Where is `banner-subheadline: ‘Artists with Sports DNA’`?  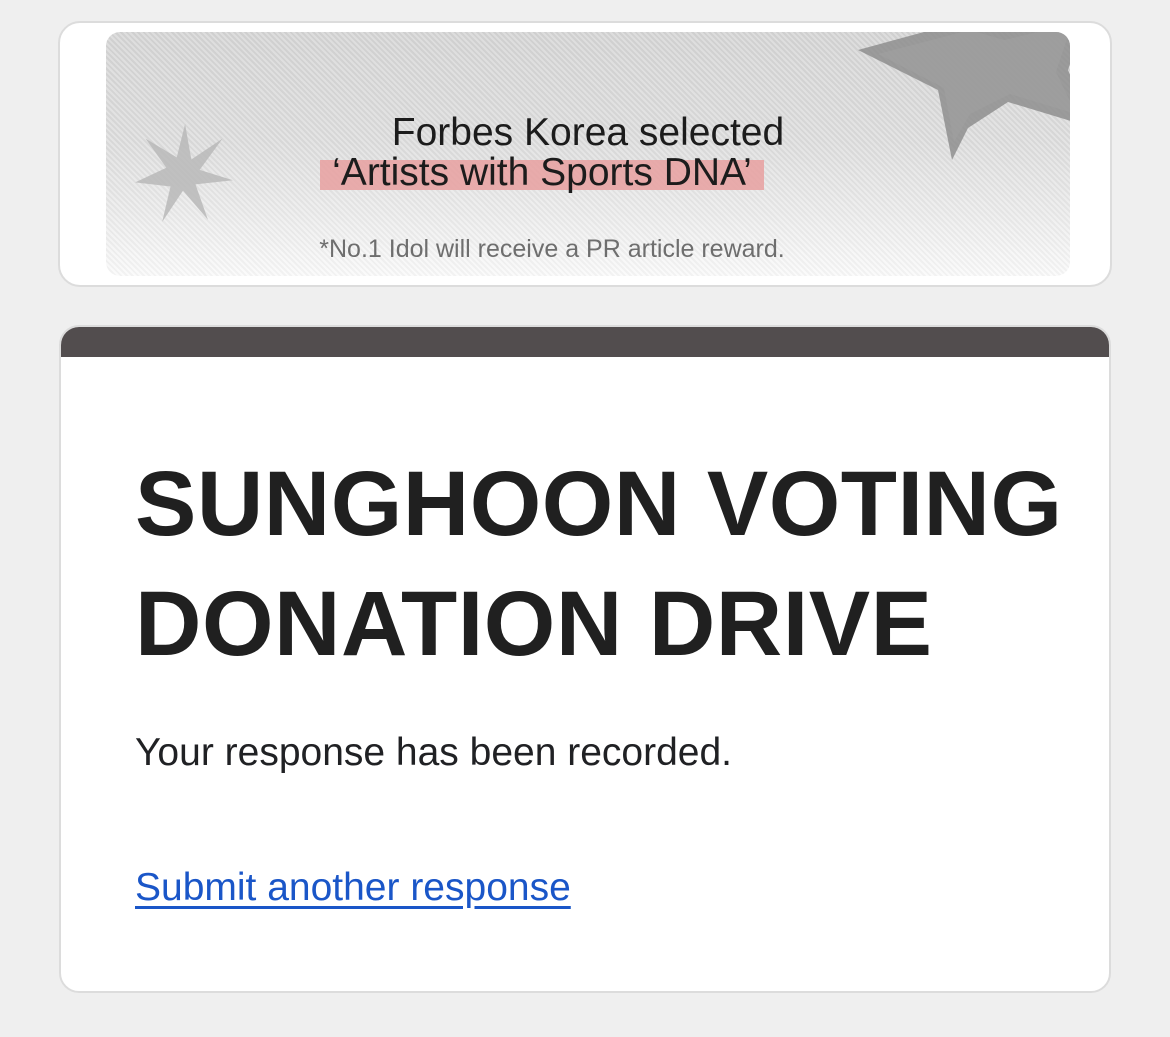 banner-subheadline: ‘Artists with Sports DNA’ is located at coordinates (542, 173).